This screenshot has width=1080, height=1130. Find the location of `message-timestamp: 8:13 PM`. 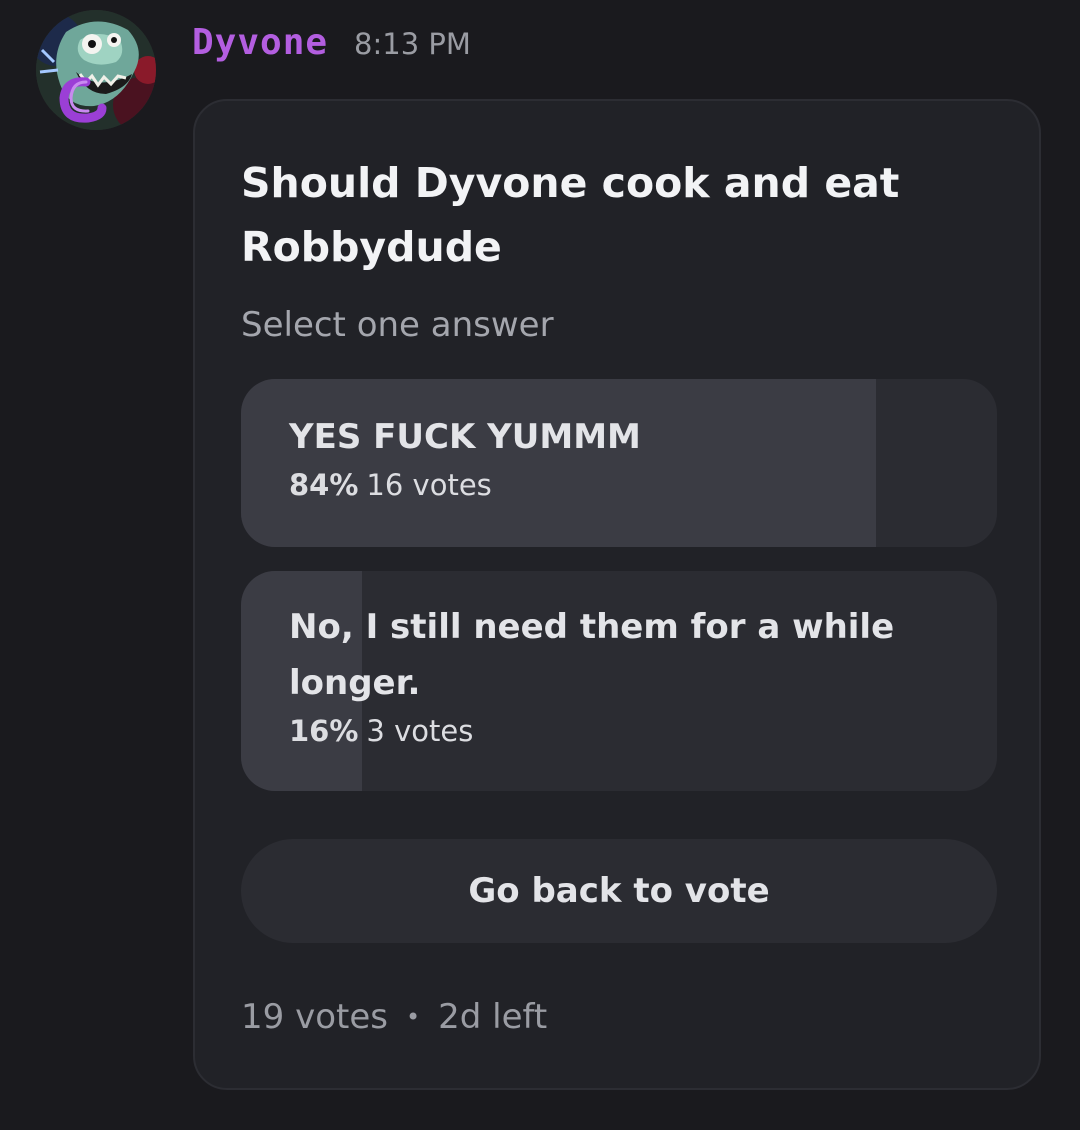

message-timestamp: 8:13 PM is located at coordinates (412, 44).